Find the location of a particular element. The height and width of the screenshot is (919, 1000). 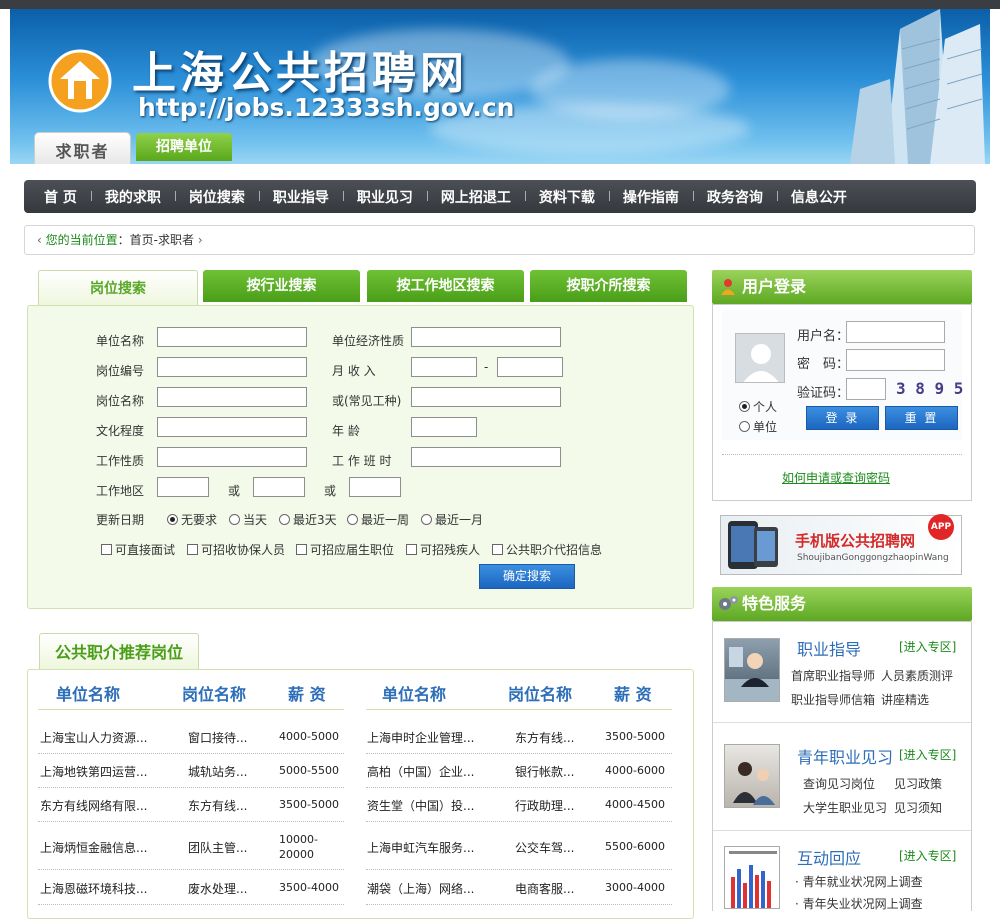

tab-job-search: 岗位搜索 is located at coordinates (118, 288).